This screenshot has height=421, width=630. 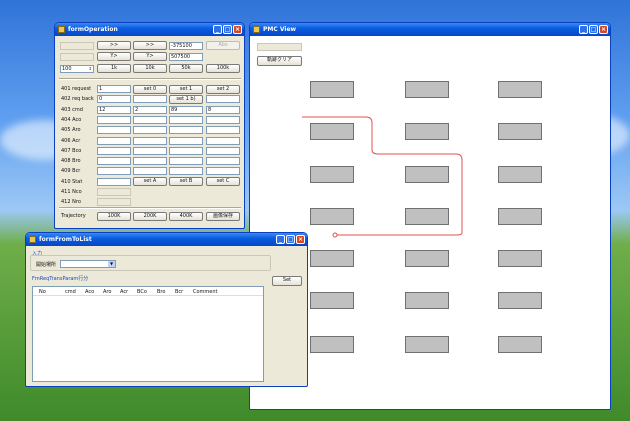 I want to click on speed-value: 100, so click(x=67, y=69).